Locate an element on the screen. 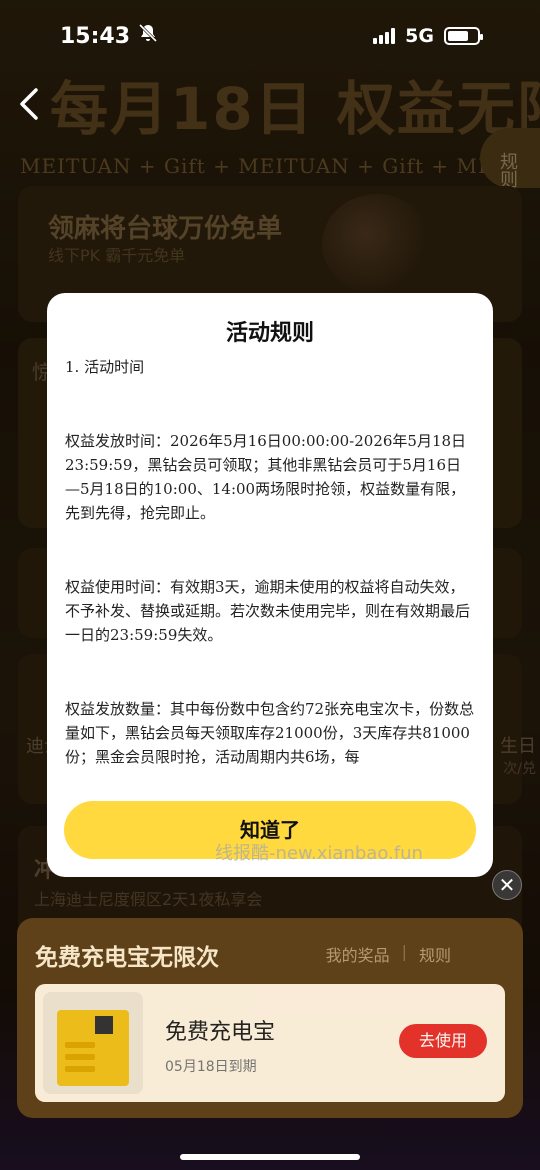 The width and height of the screenshot is (540, 1170). reward-expiry: 05月18日到期 is located at coordinates (211, 1067).